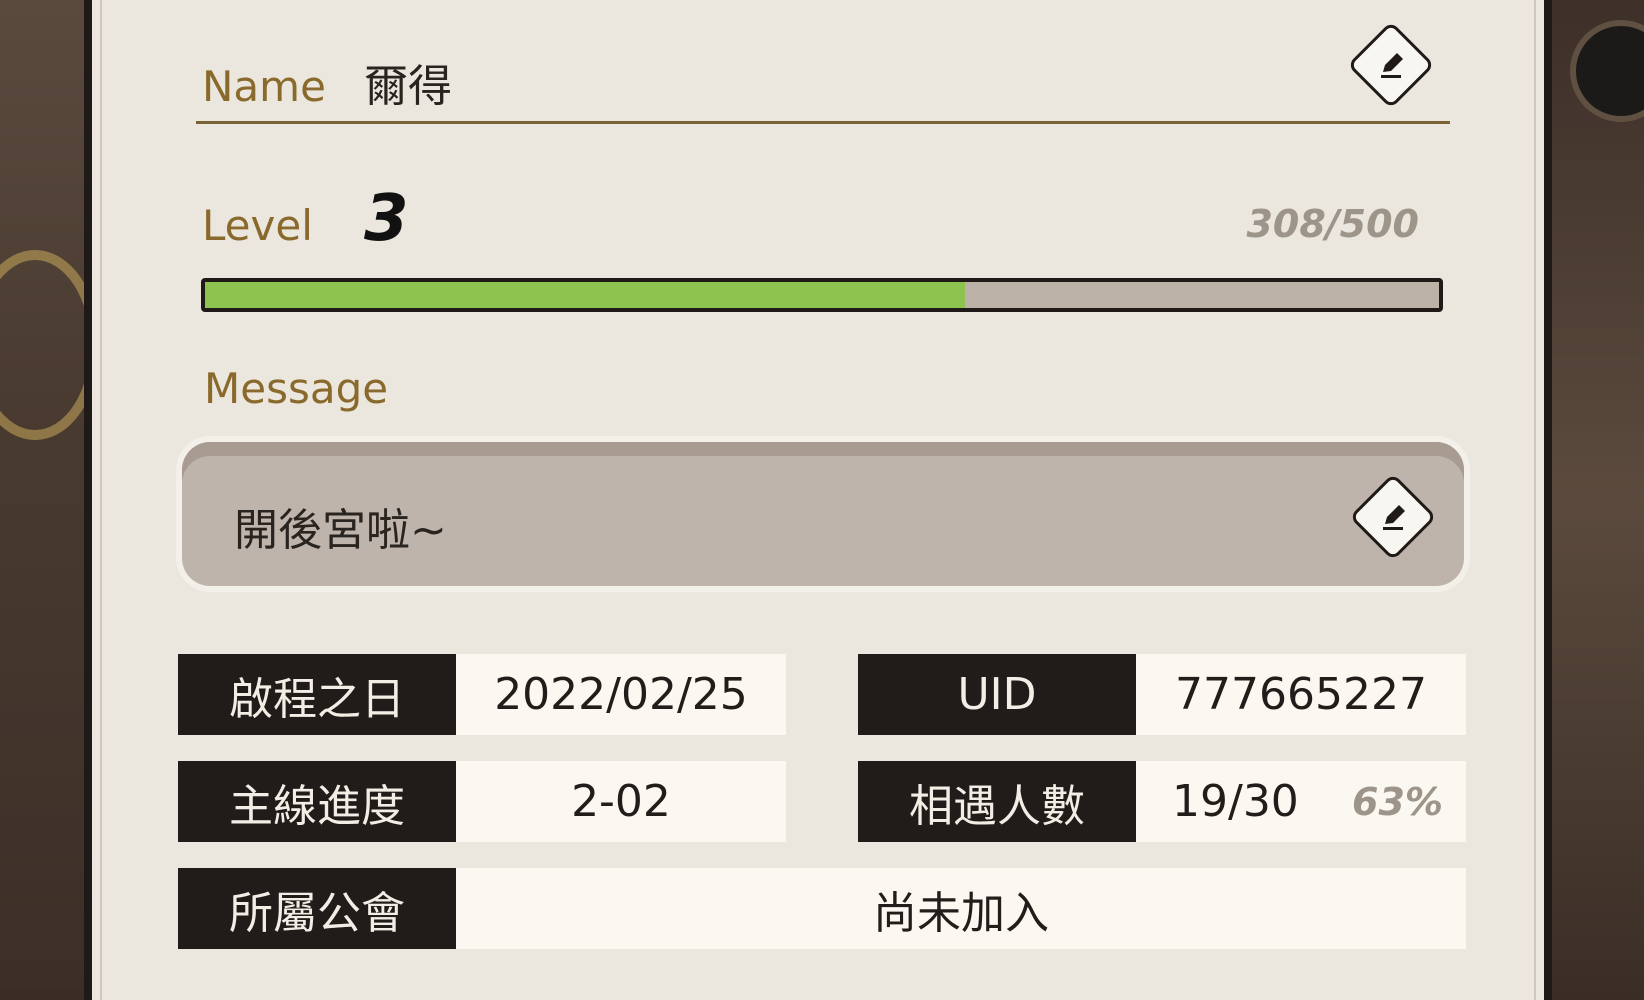 This screenshot has height=1000, width=1644. Describe the element at coordinates (340, 530) in the screenshot. I see `message-text: 開後宮啦~` at that location.